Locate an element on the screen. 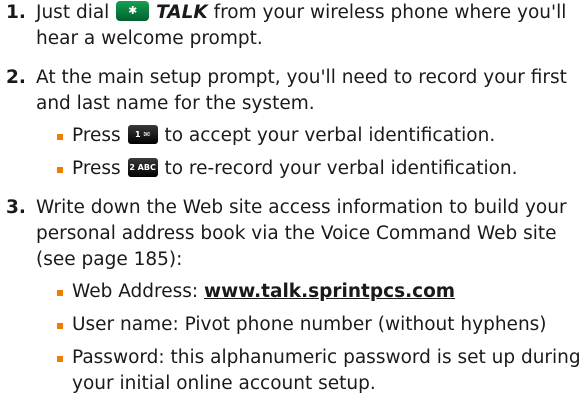  two-key-icon: 2 ABC is located at coordinates (142, 167).